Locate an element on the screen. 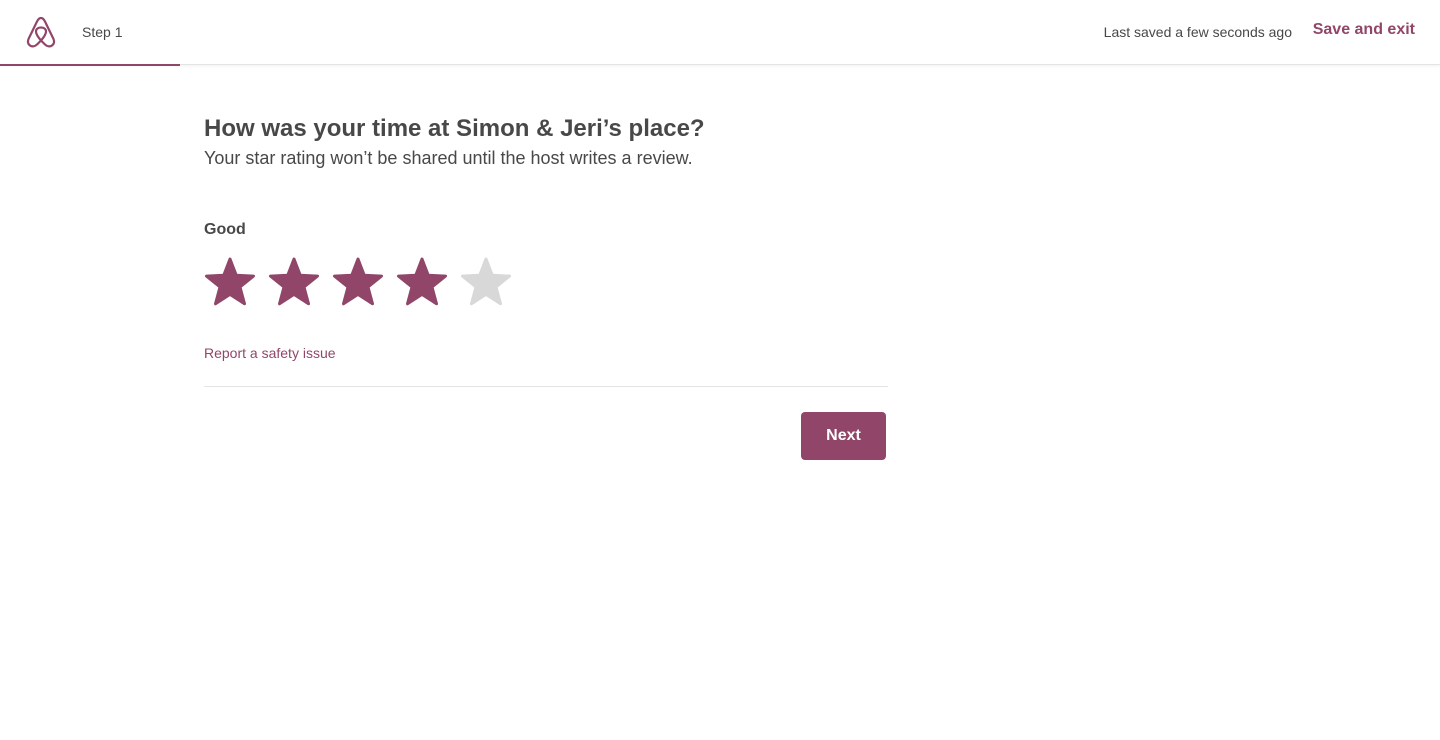  progress-bar is located at coordinates (90, 65).